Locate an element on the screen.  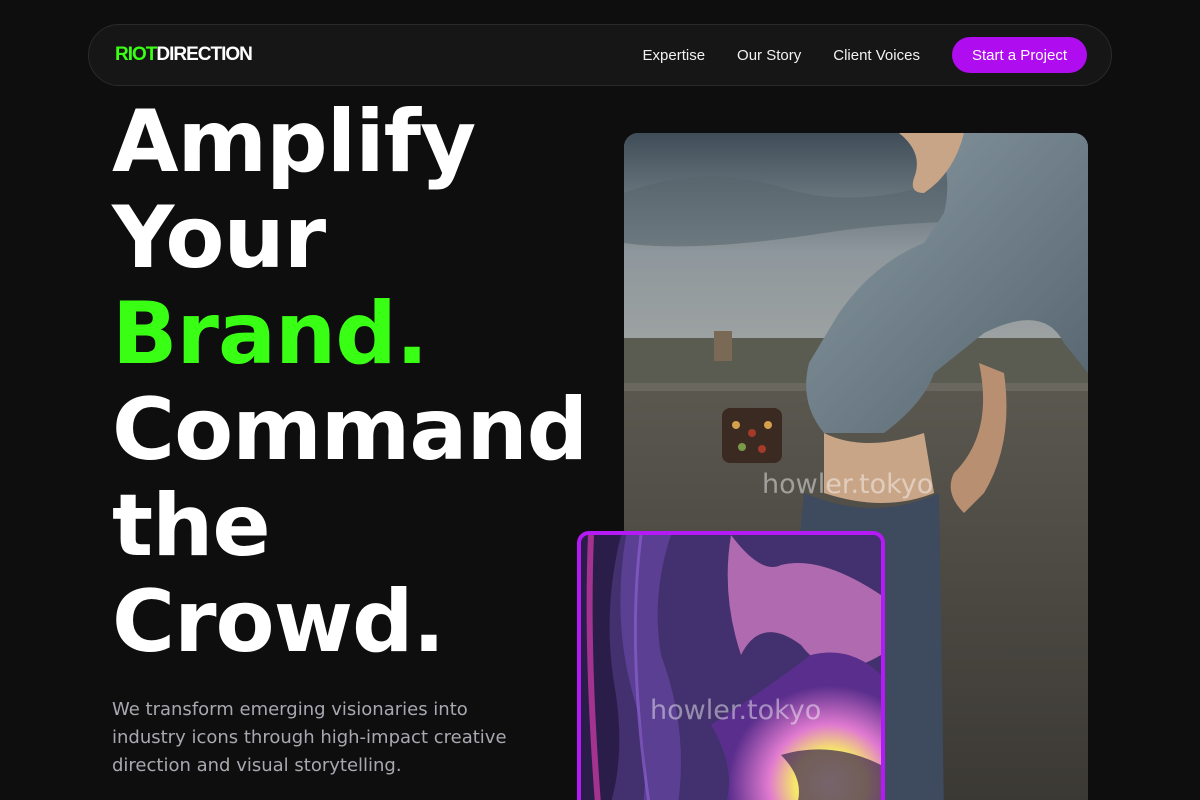
brand-logo: RIOTDIRECTION is located at coordinates (184, 55).